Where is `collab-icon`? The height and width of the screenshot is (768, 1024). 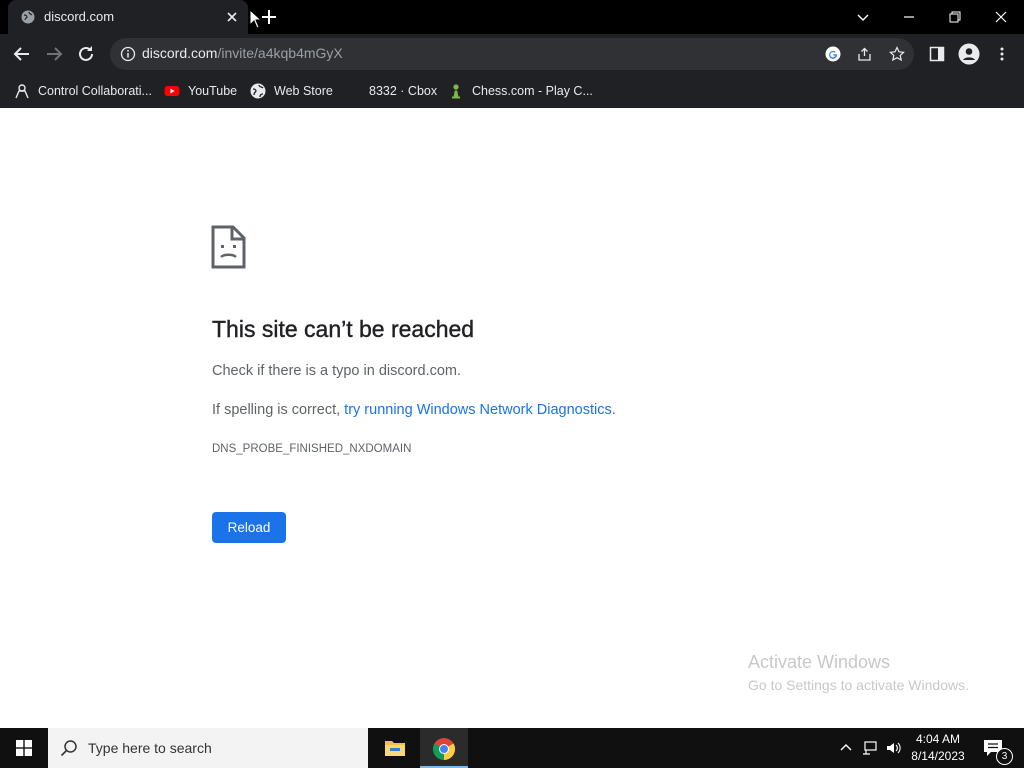 collab-icon is located at coordinates (22, 91).